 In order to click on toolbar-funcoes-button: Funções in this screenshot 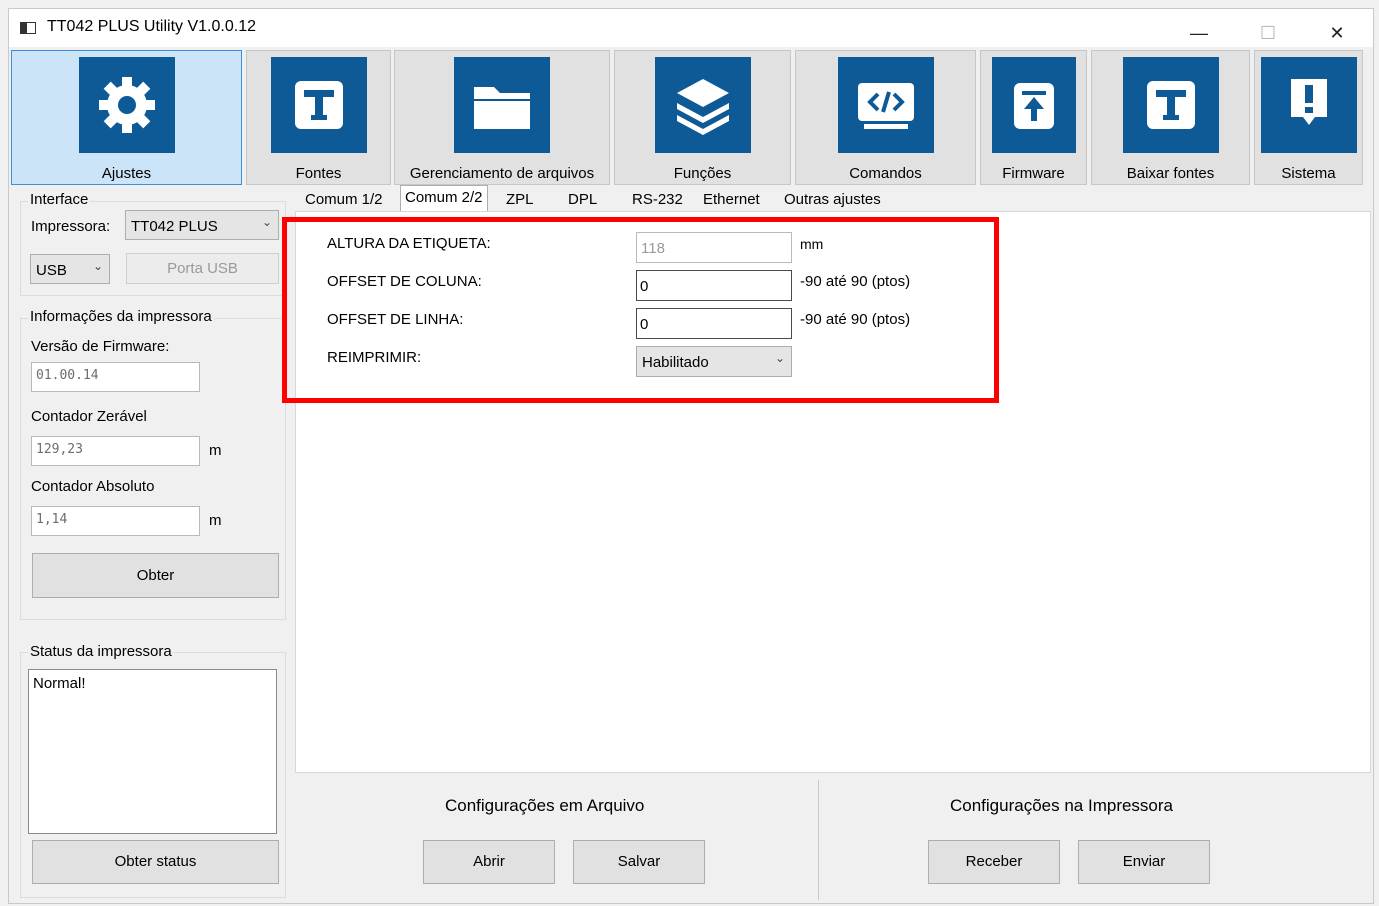, I will do `click(702, 117)`.